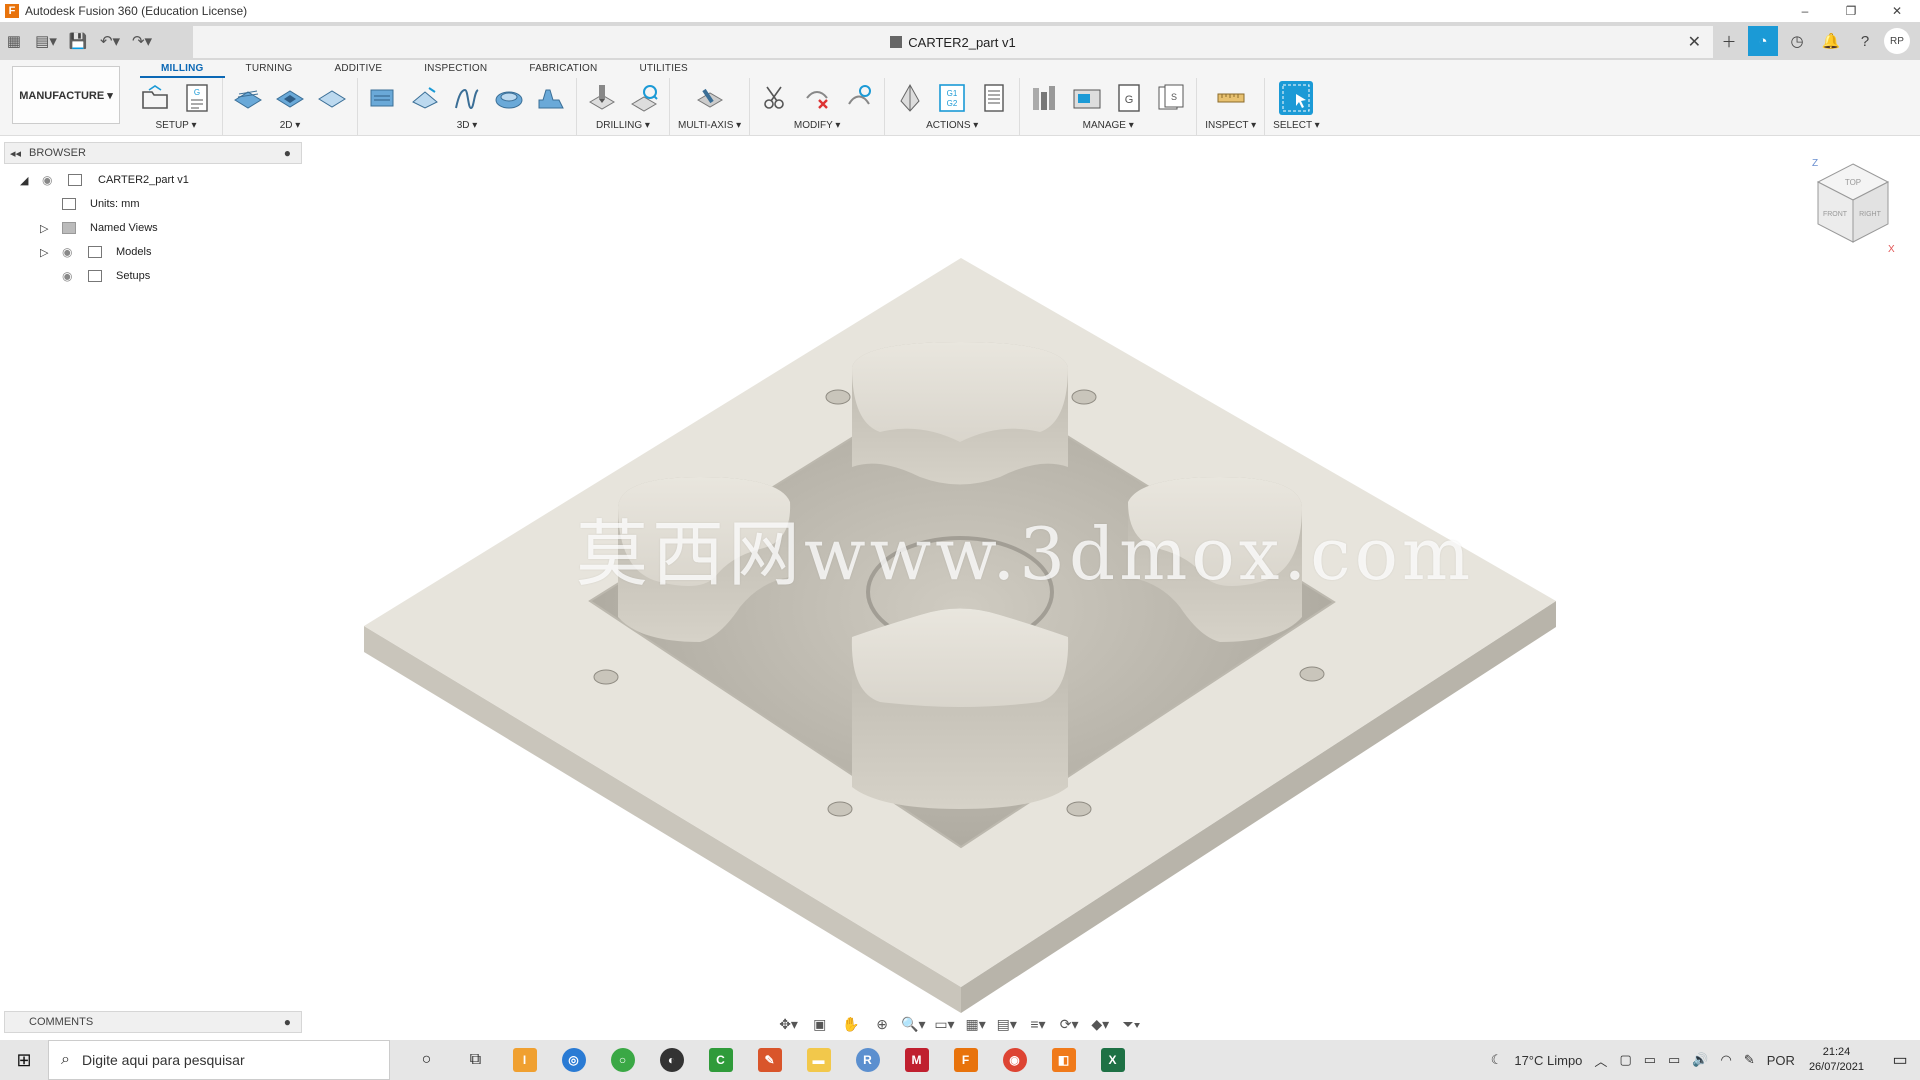 The image size is (1920, 1080). Describe the element at coordinates (153, 228) in the screenshot. I see `tree-node-named-views: ▷ Named Views` at that location.